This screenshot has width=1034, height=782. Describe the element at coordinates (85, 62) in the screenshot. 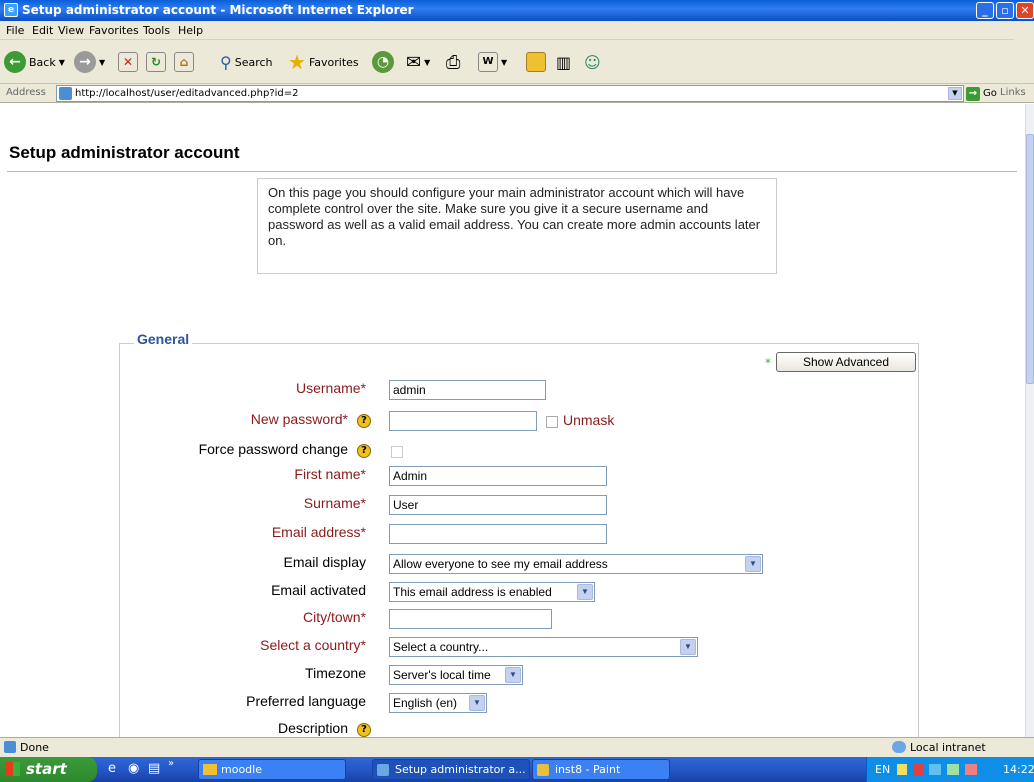

I see `forward-arrow-icon: →` at that location.